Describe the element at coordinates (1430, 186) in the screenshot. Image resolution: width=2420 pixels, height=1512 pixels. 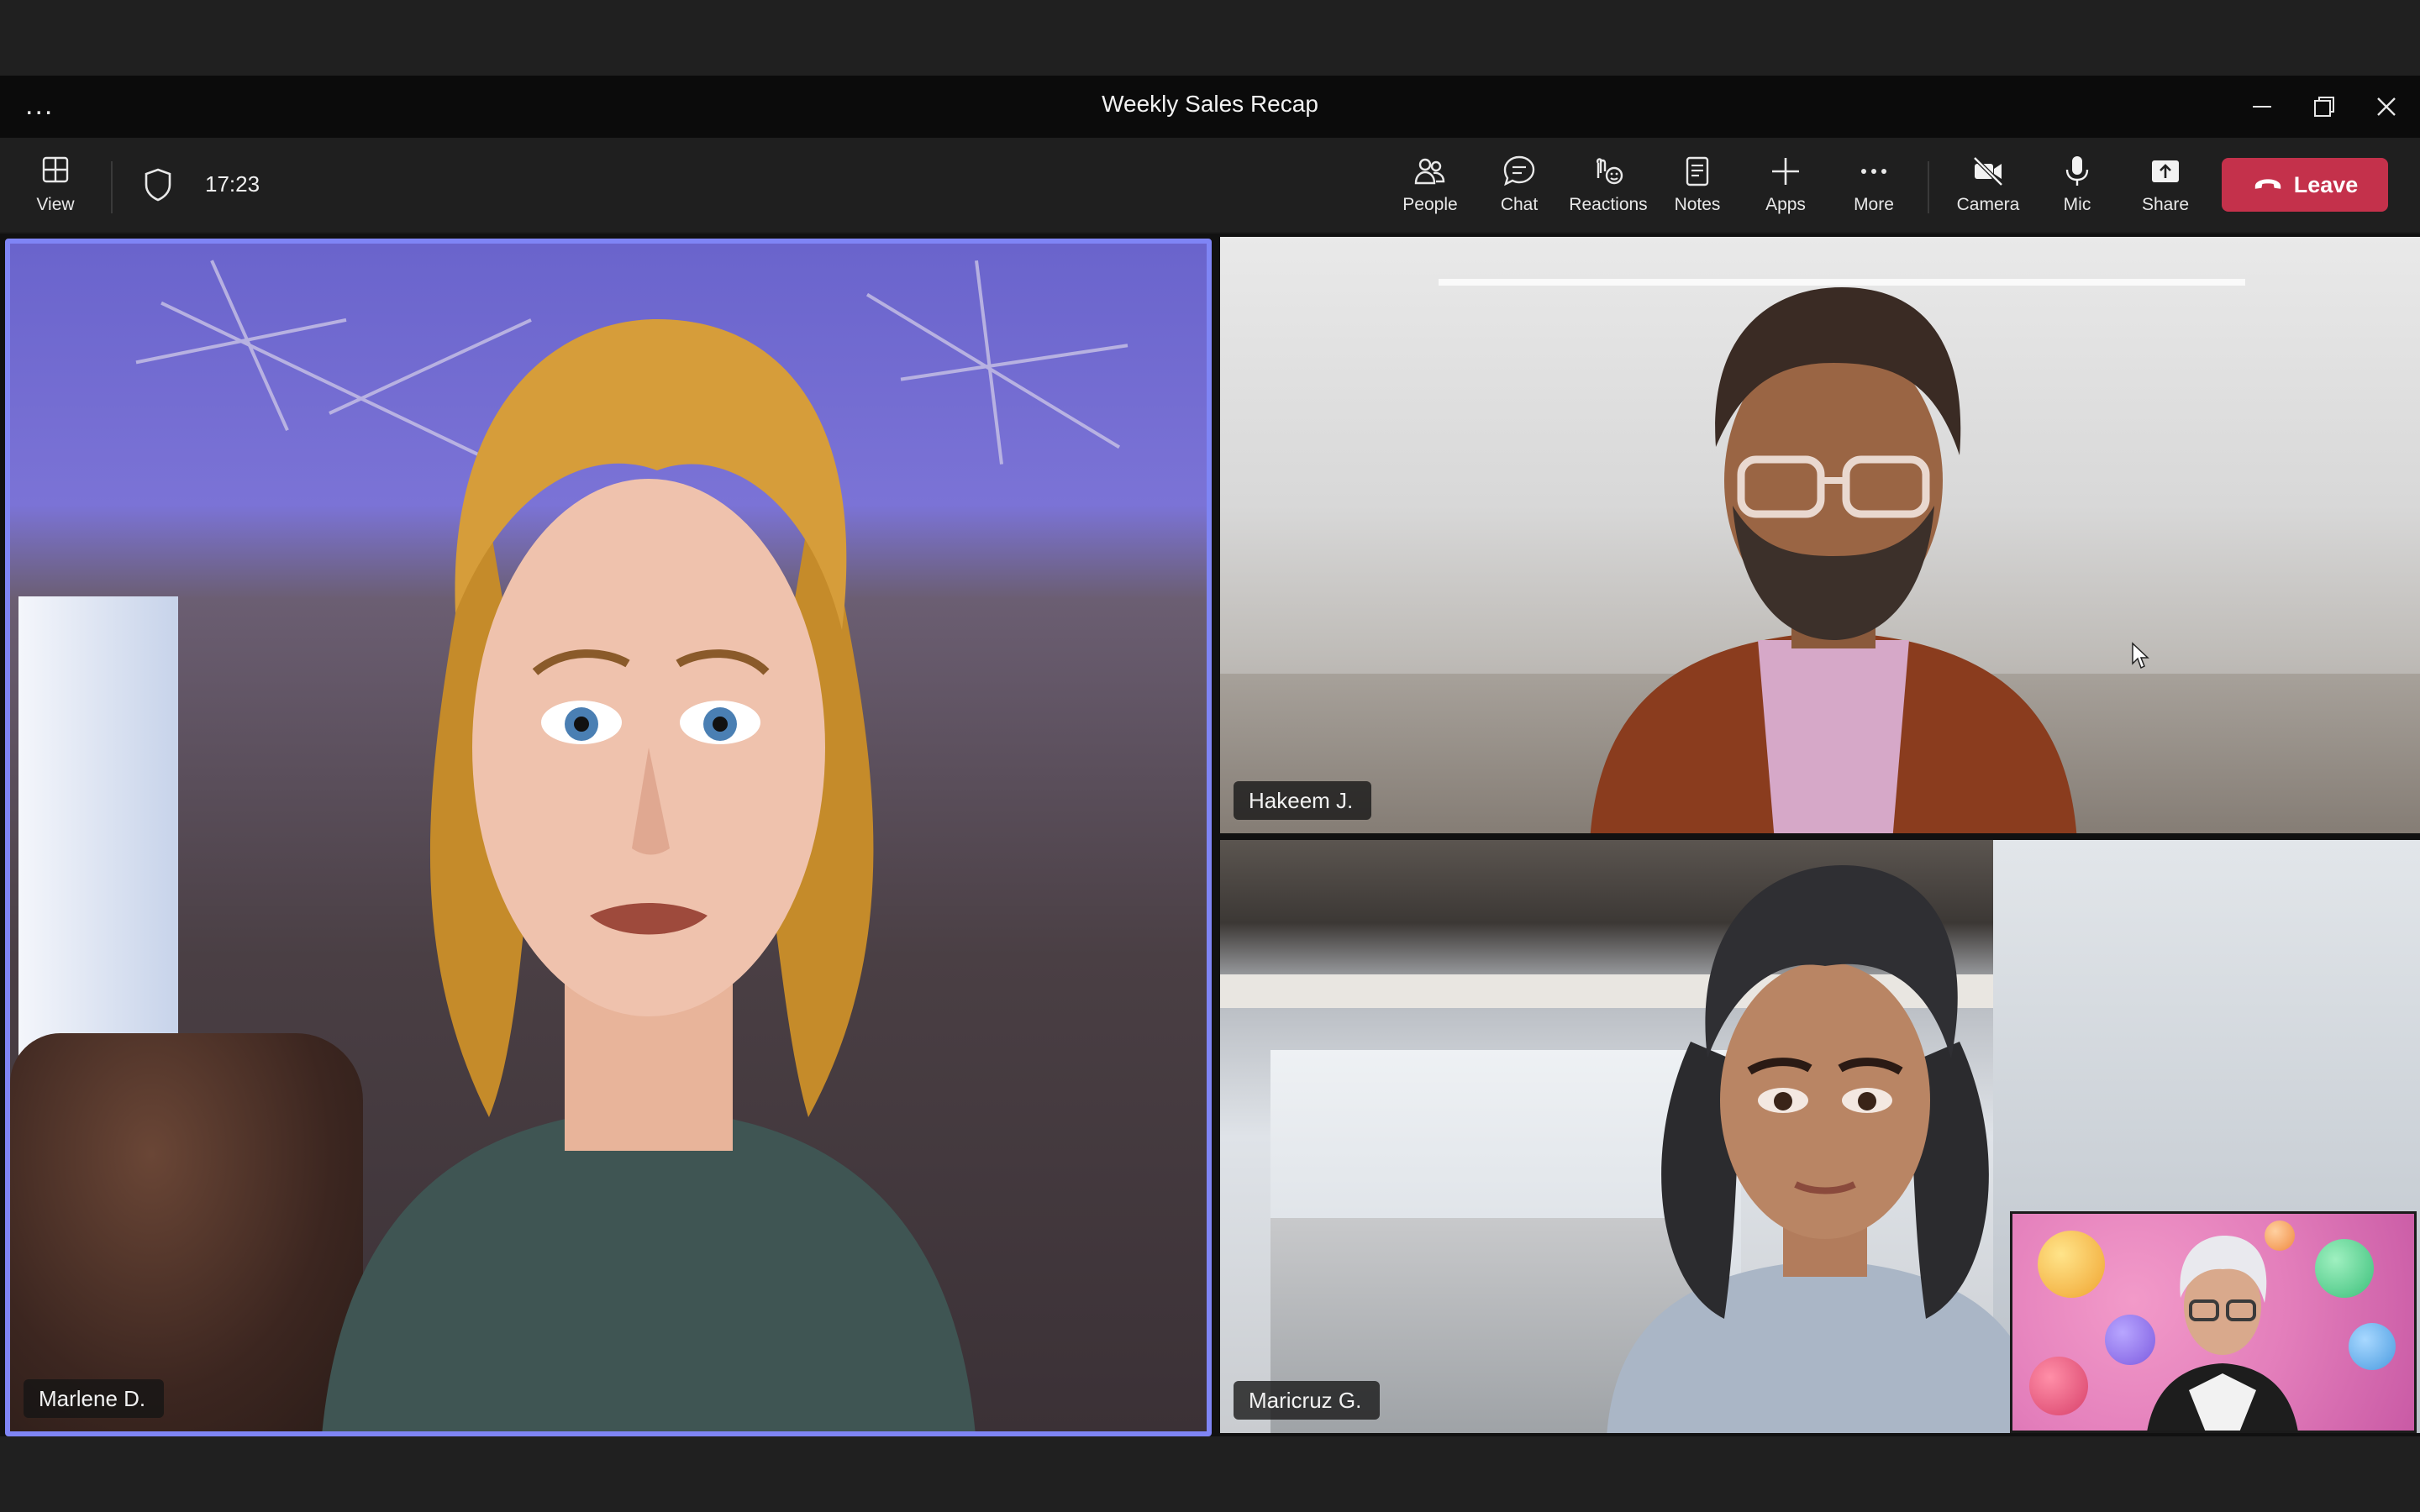
I see `people-button: People` at that location.